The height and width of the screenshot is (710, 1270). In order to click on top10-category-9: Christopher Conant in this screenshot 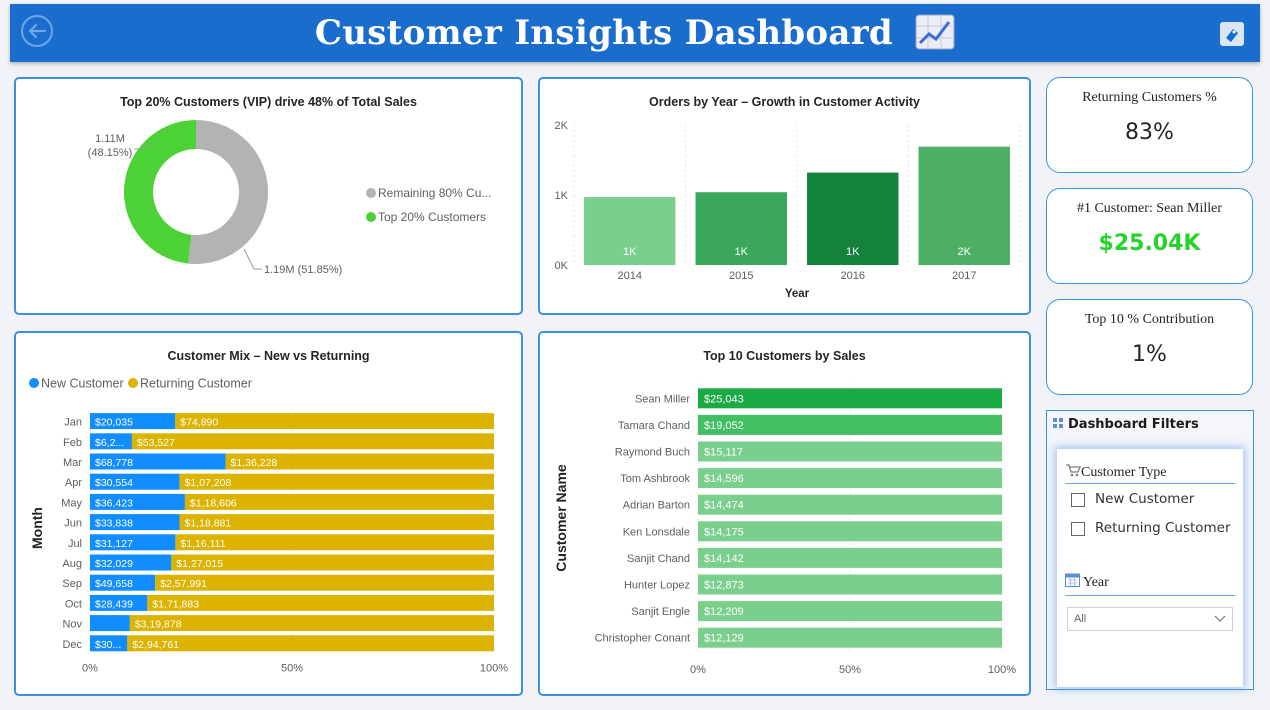, I will do `click(642, 639)`.